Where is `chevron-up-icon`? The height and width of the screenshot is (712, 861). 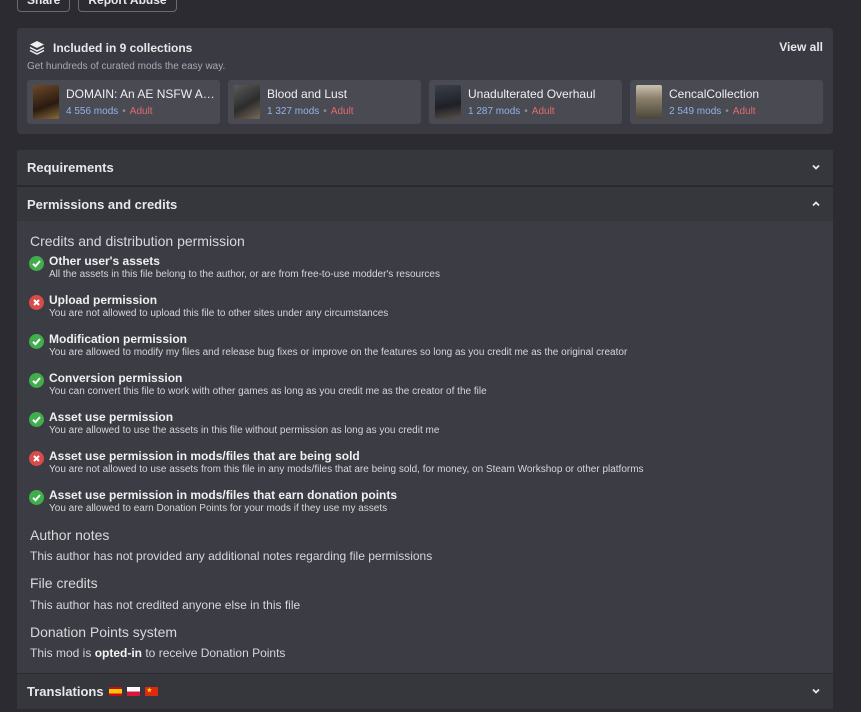 chevron-up-icon is located at coordinates (816, 204).